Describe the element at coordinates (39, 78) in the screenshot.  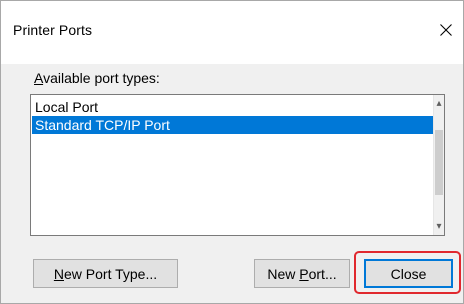
I see `label-mnemonic: A` at that location.